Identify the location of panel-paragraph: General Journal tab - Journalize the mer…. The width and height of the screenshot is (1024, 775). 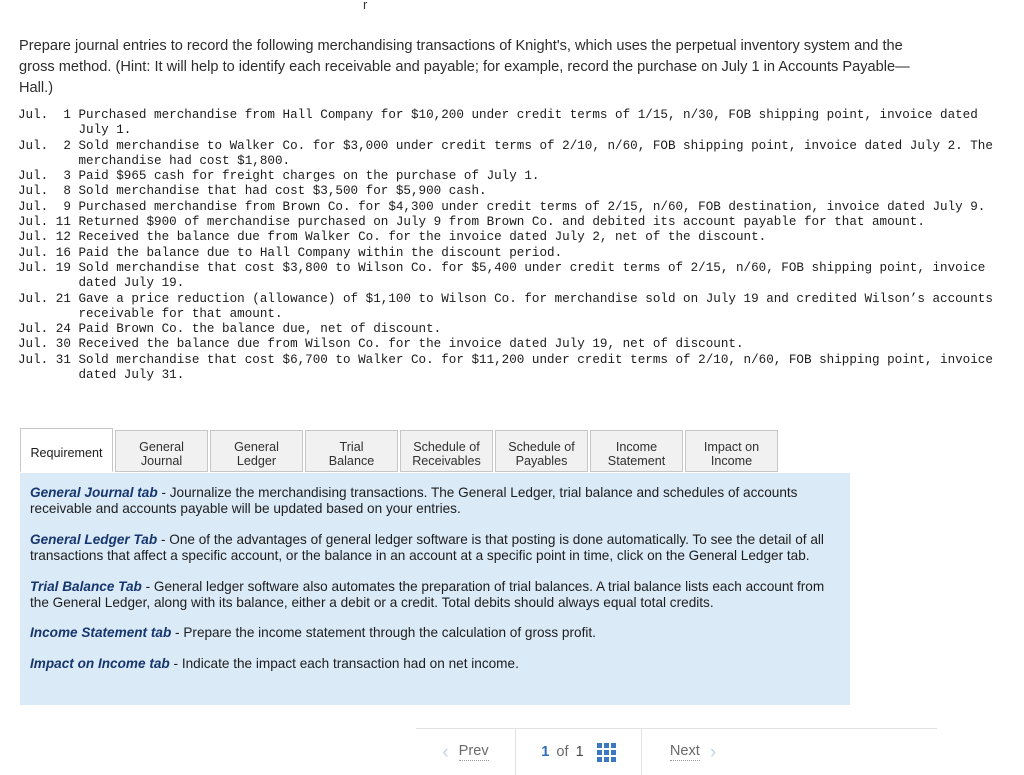
(432, 501).